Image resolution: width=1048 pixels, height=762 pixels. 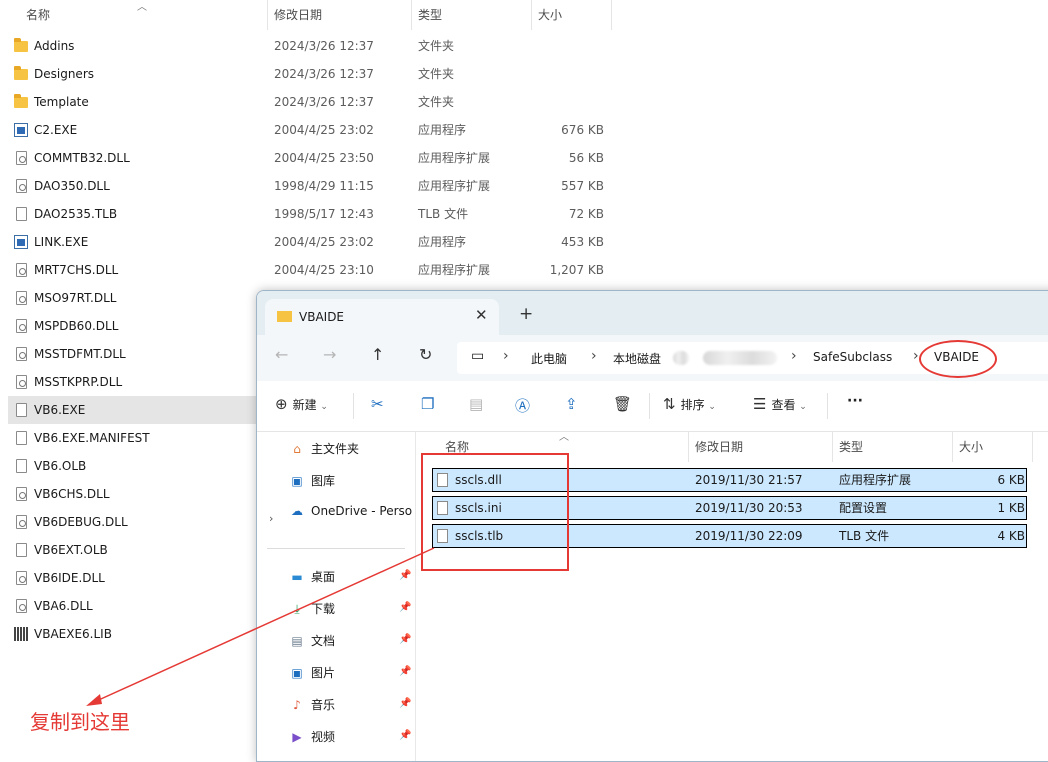 I want to click on annotation-label: 复制到这里, so click(x=80, y=722).